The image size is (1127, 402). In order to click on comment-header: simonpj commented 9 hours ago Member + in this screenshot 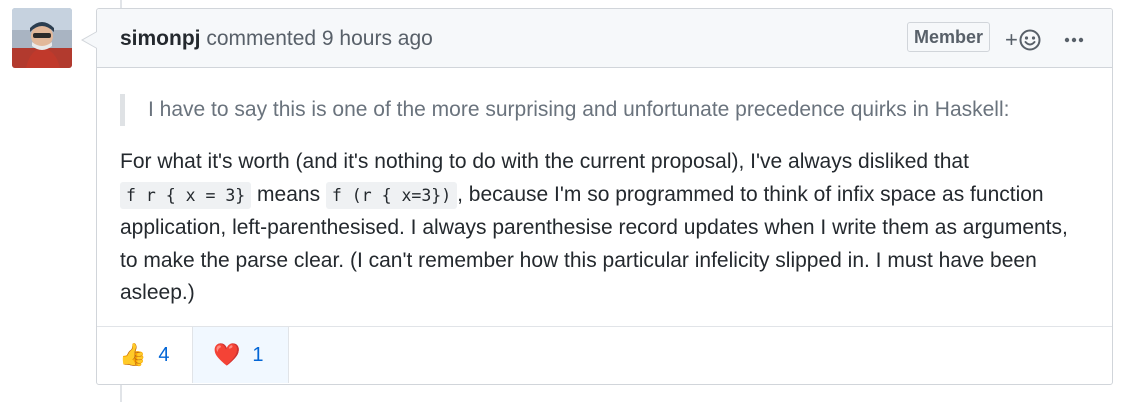, I will do `click(604, 38)`.